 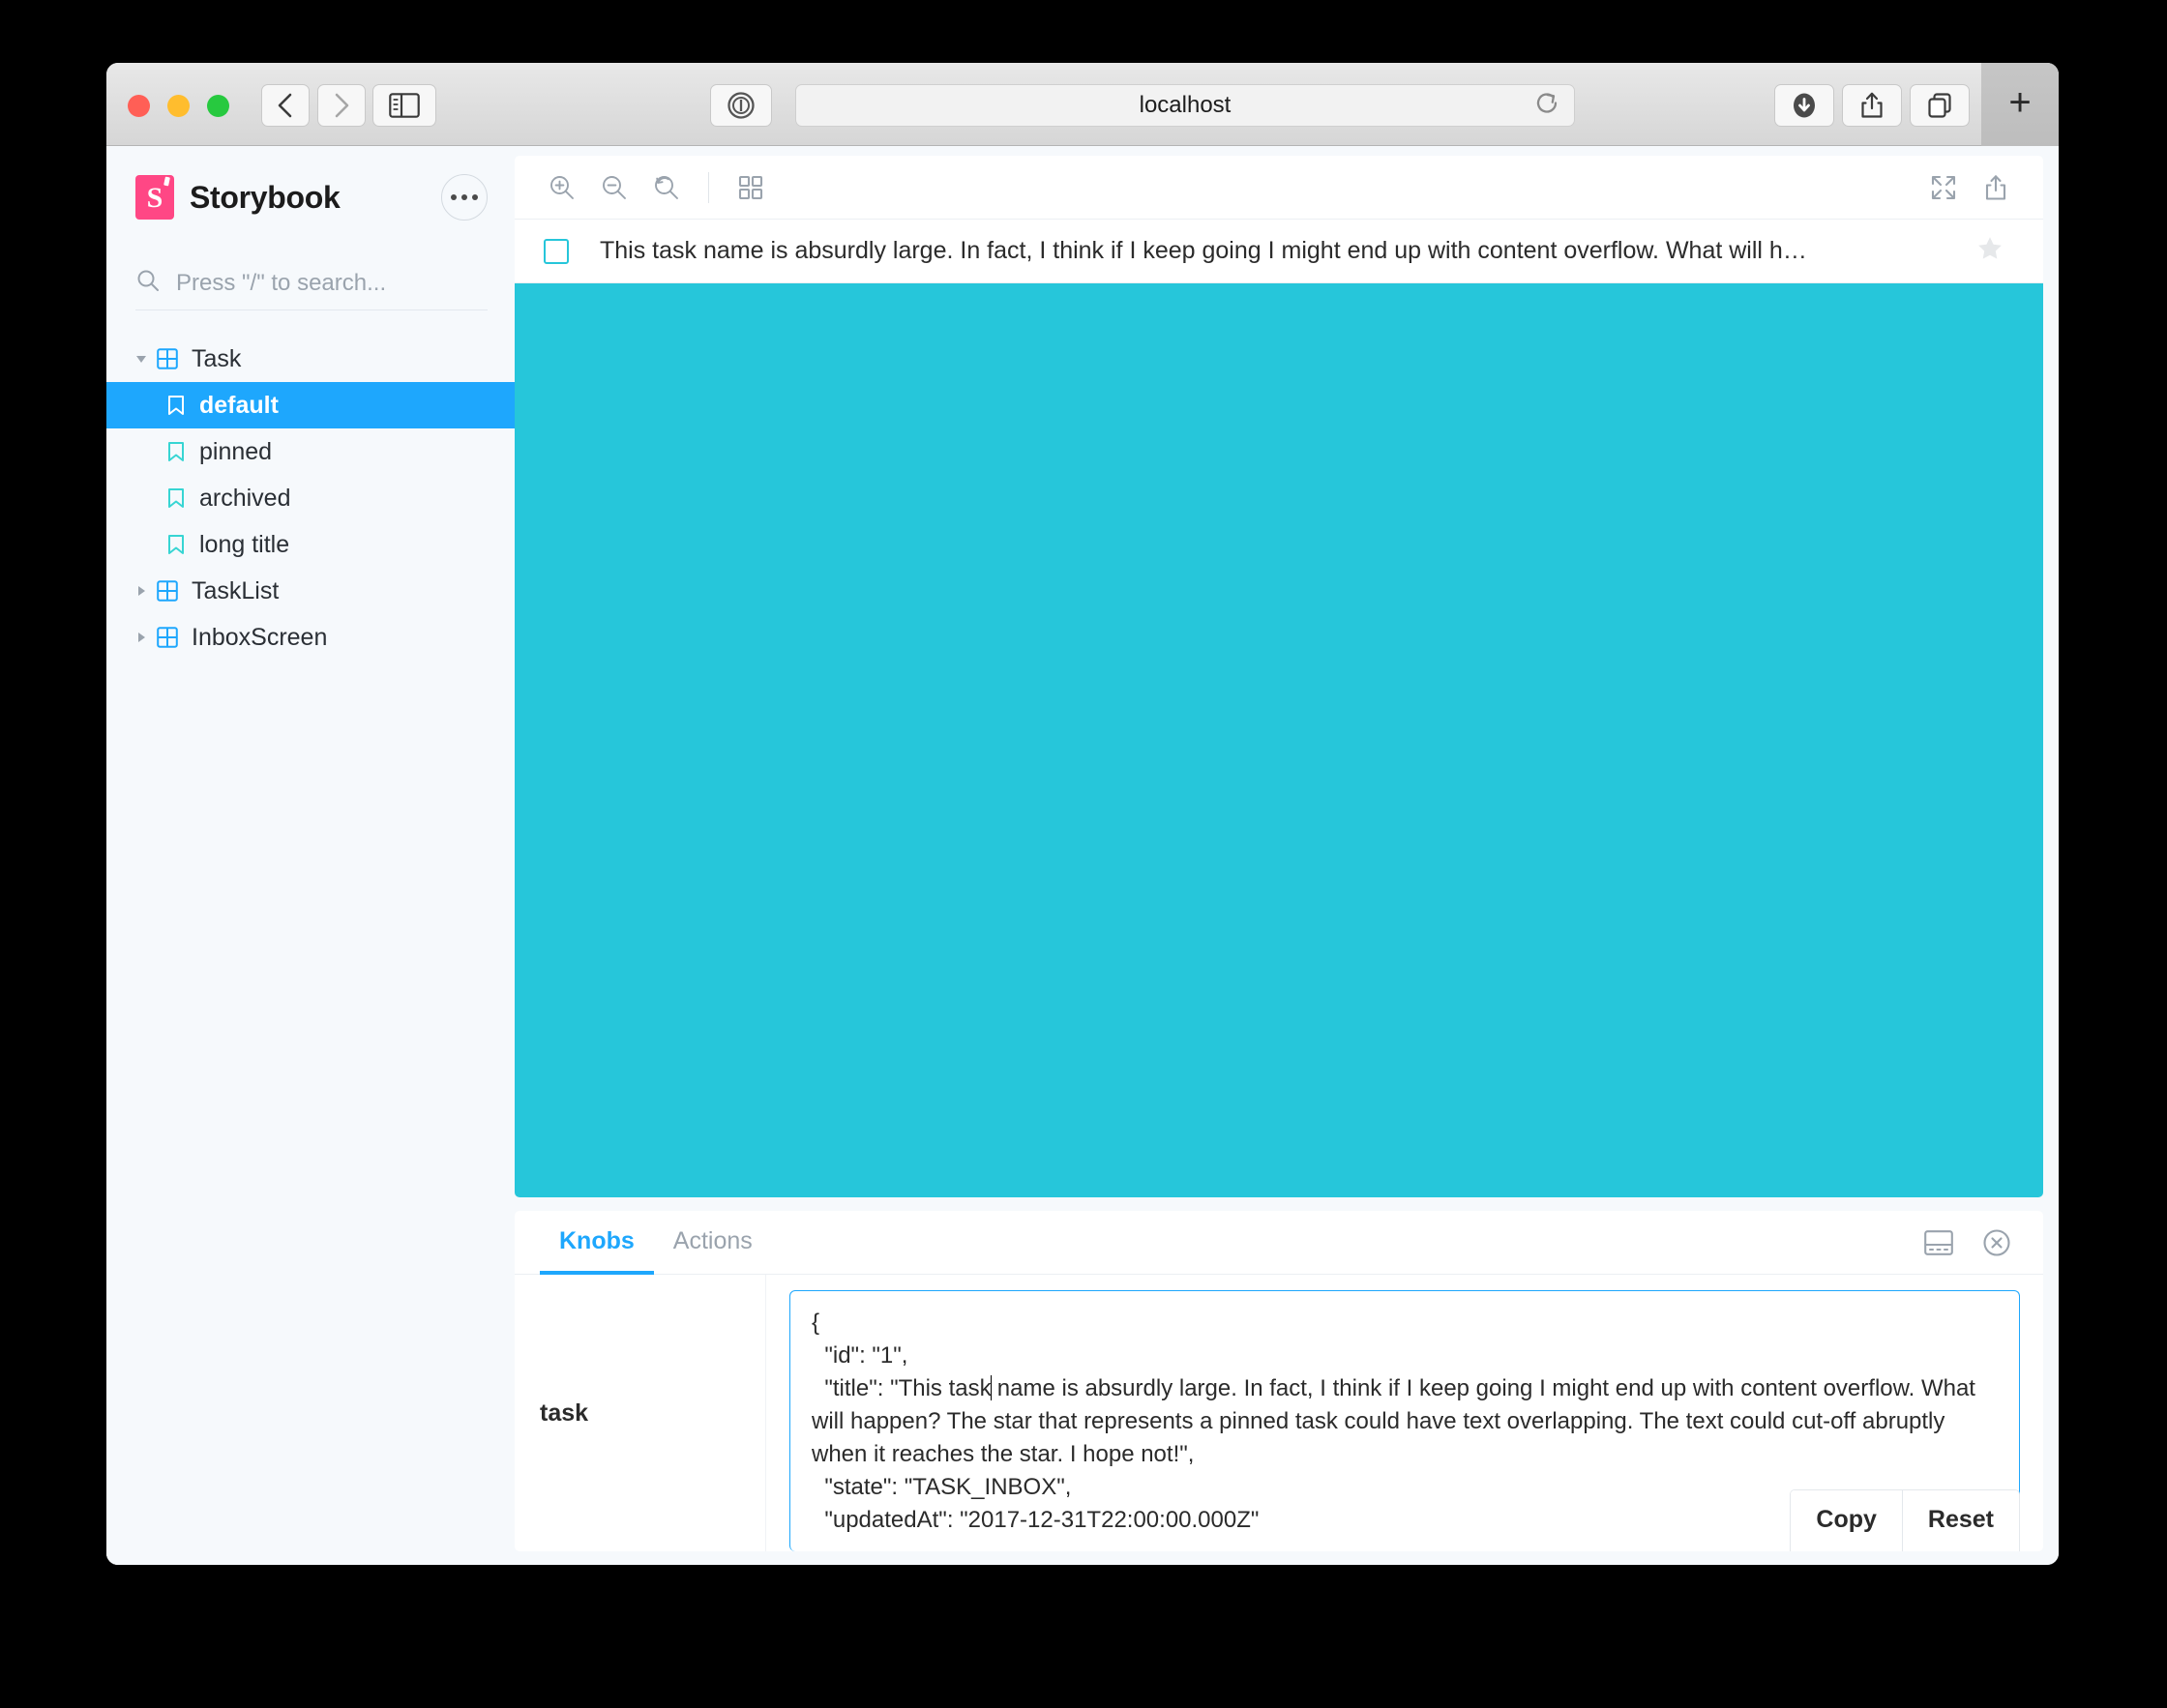 I want to click on zoom-reset-button, so click(x=666, y=187).